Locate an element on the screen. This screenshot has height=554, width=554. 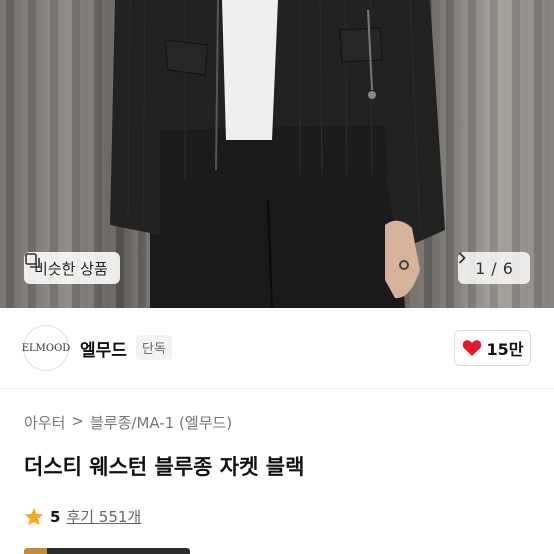
rating-row: 5 후기 551개 is located at coordinates (82, 516).